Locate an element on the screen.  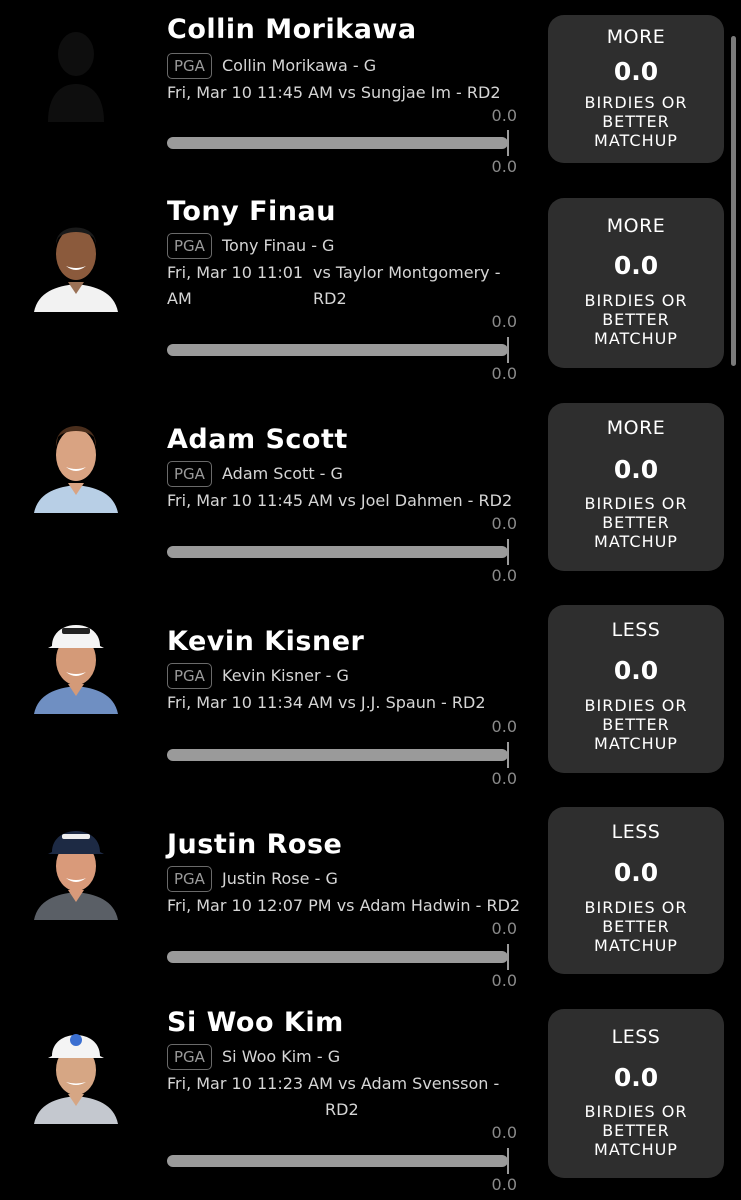
player-position: Kevin Kisner - G is located at coordinates (285, 675).